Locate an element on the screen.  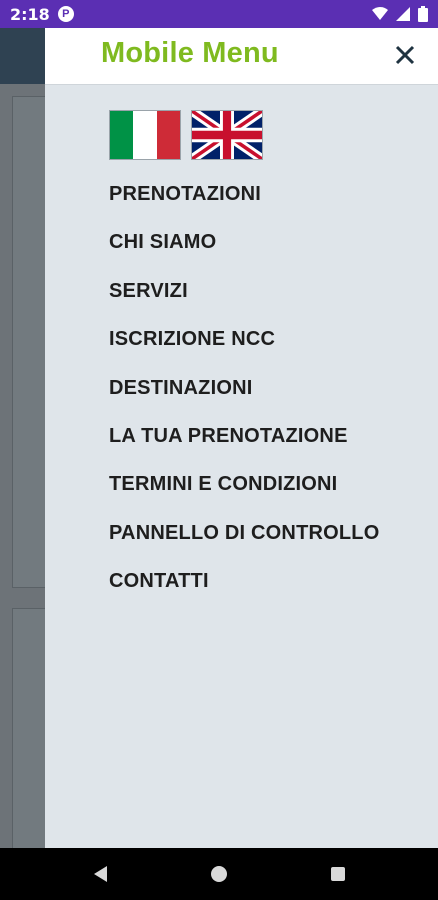
wifi-icon is located at coordinates (380, 13).